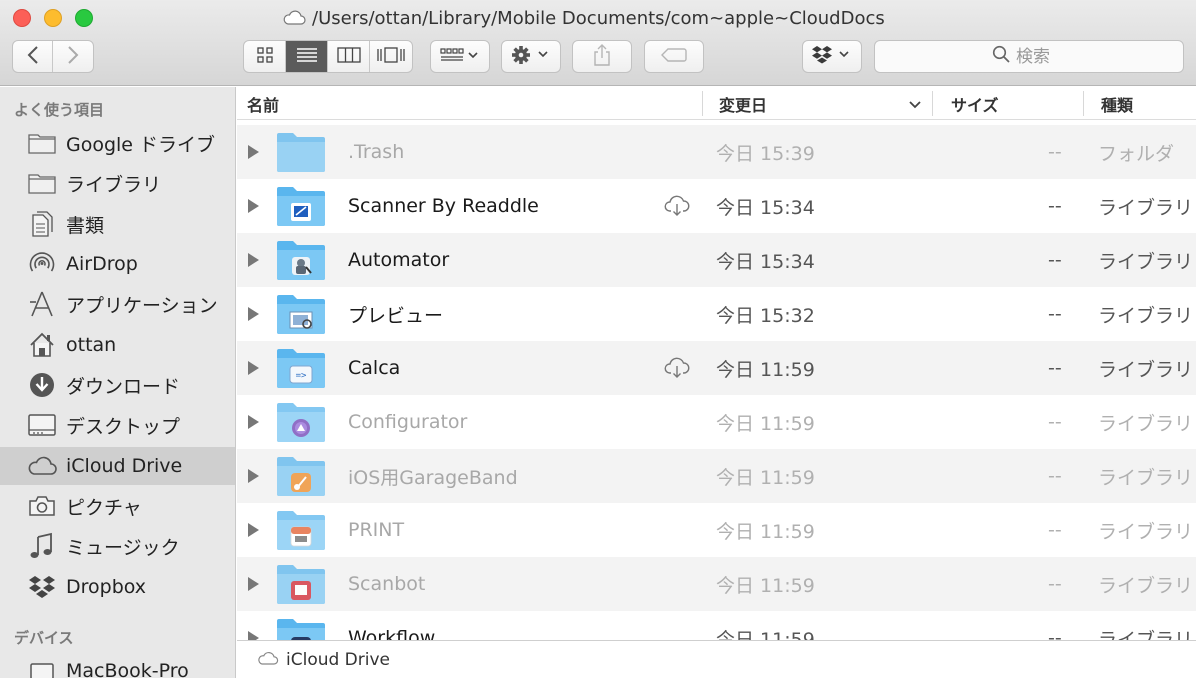 The image size is (1196, 678). I want to click on view-mode-control, so click(328, 56).